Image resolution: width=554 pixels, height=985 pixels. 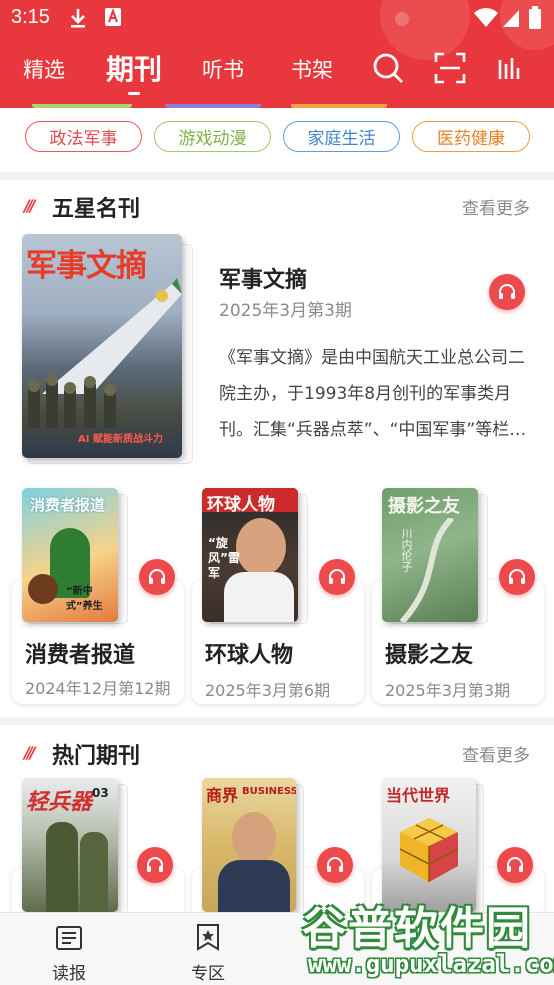 I want to click on cover-masthead-en: BUSINESS, so click(x=269, y=791).